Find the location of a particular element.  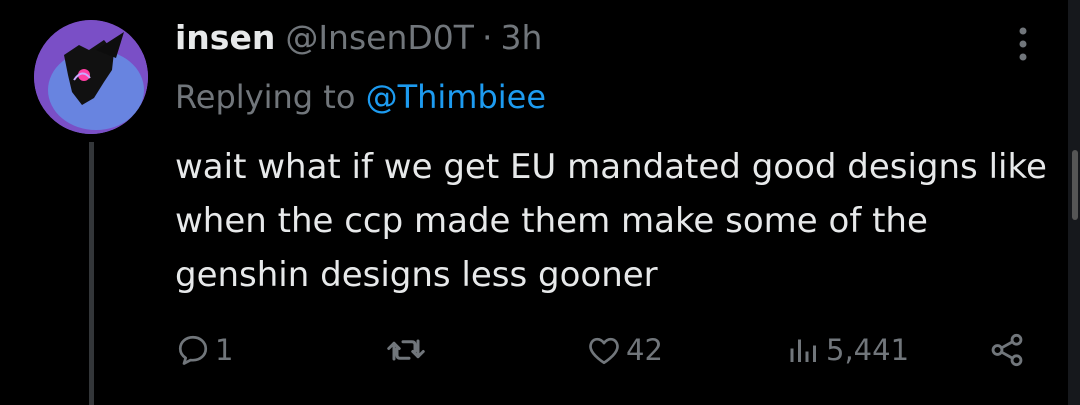

more-options-button is located at coordinates (1023, 44).